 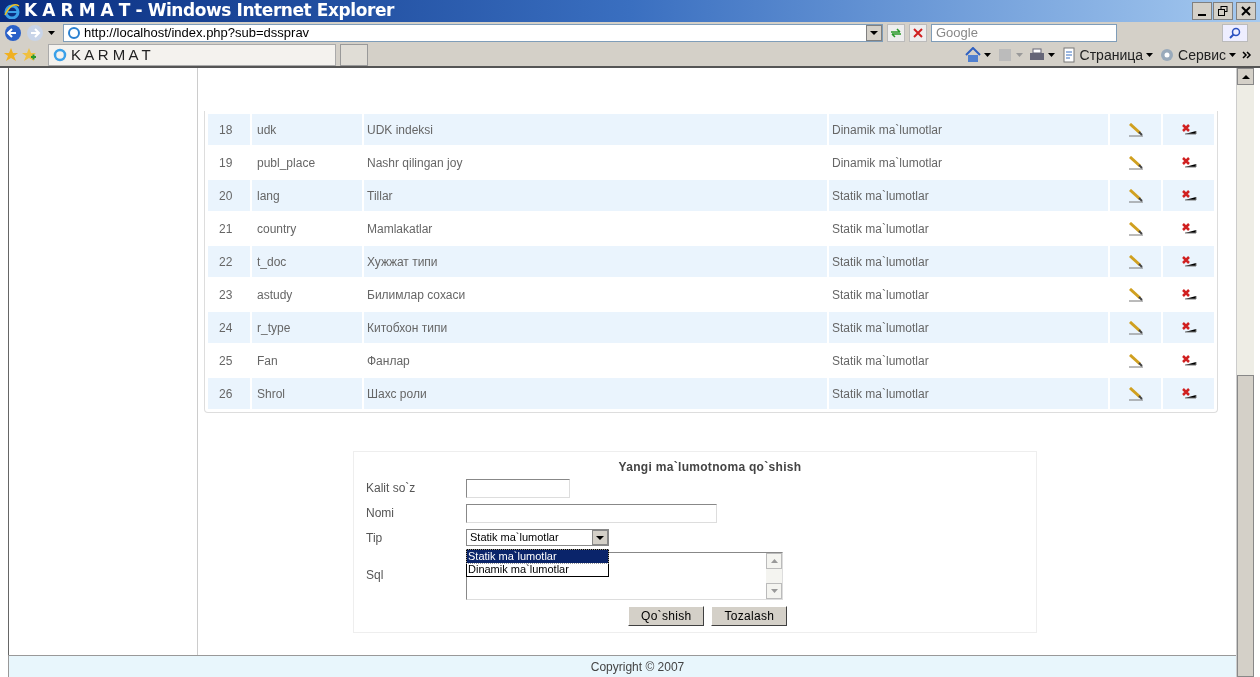 I want to click on name-cell: Хужжат типи, so click(x=595, y=261).